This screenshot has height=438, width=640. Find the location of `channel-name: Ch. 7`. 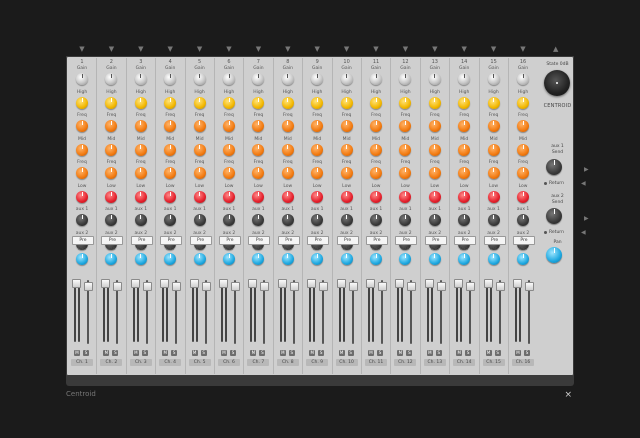

channel-name: Ch. 7 is located at coordinates (258, 362).